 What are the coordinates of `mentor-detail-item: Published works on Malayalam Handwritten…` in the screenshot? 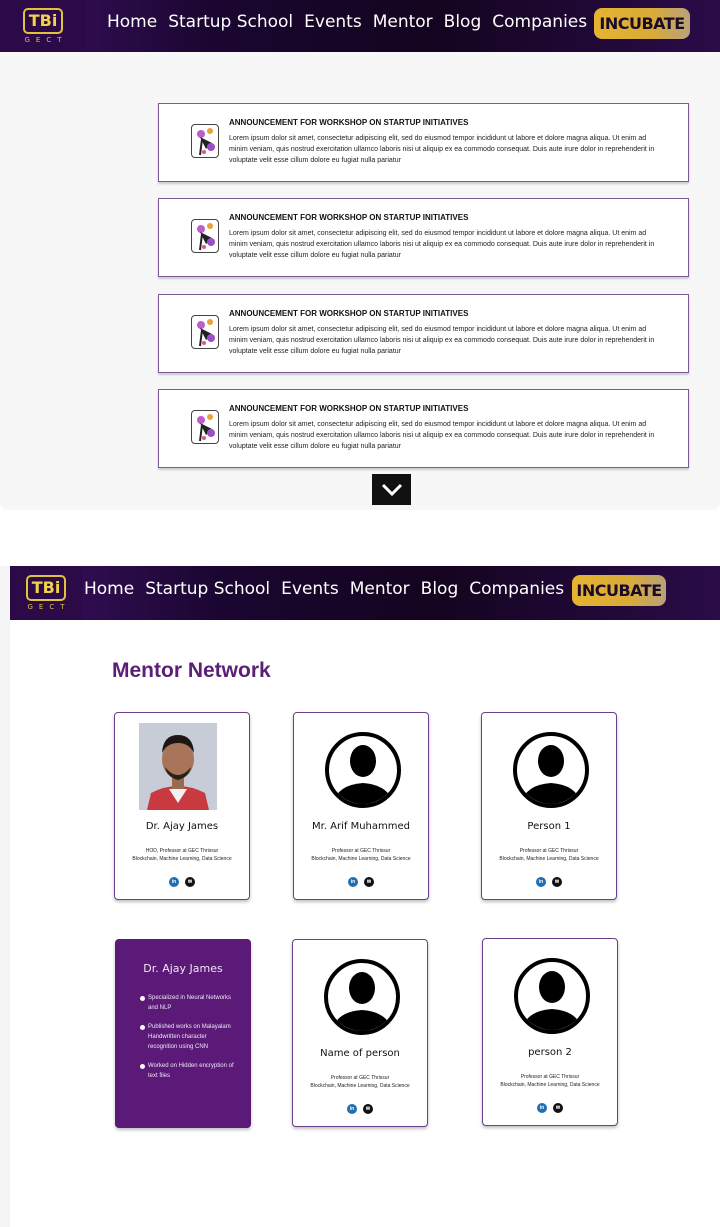 It's located at (188, 1037).